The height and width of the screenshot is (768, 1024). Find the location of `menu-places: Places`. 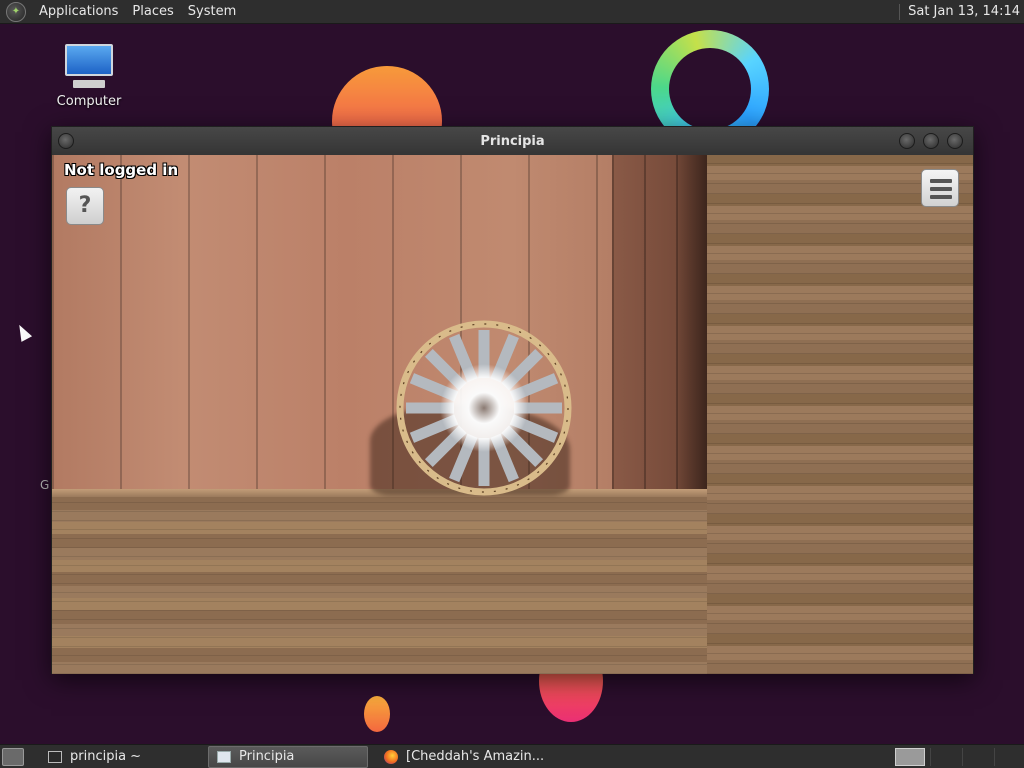

menu-places: Places is located at coordinates (152, 12).